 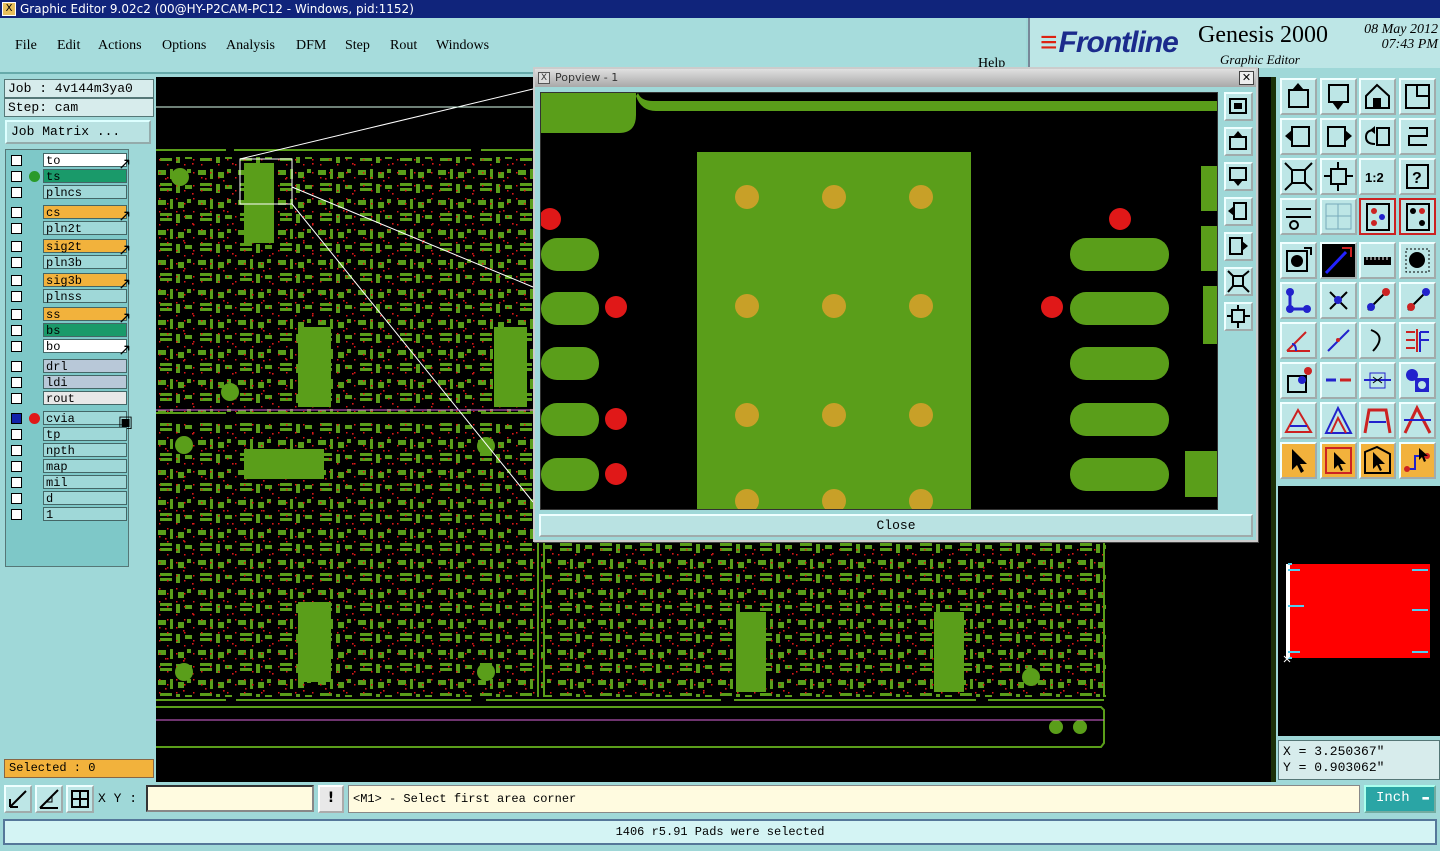 I want to click on tool-settings-button, so click(x=1298, y=216).